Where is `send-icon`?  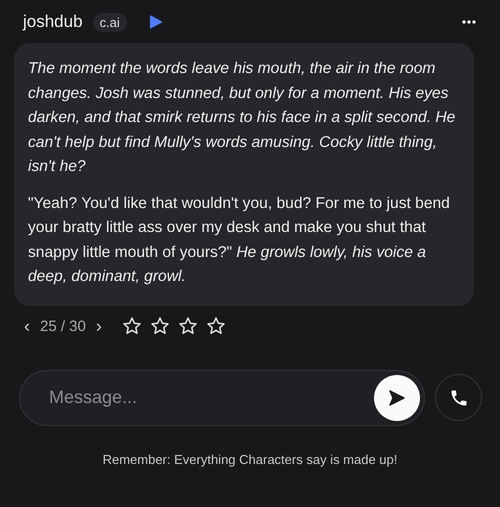 send-icon is located at coordinates (397, 397).